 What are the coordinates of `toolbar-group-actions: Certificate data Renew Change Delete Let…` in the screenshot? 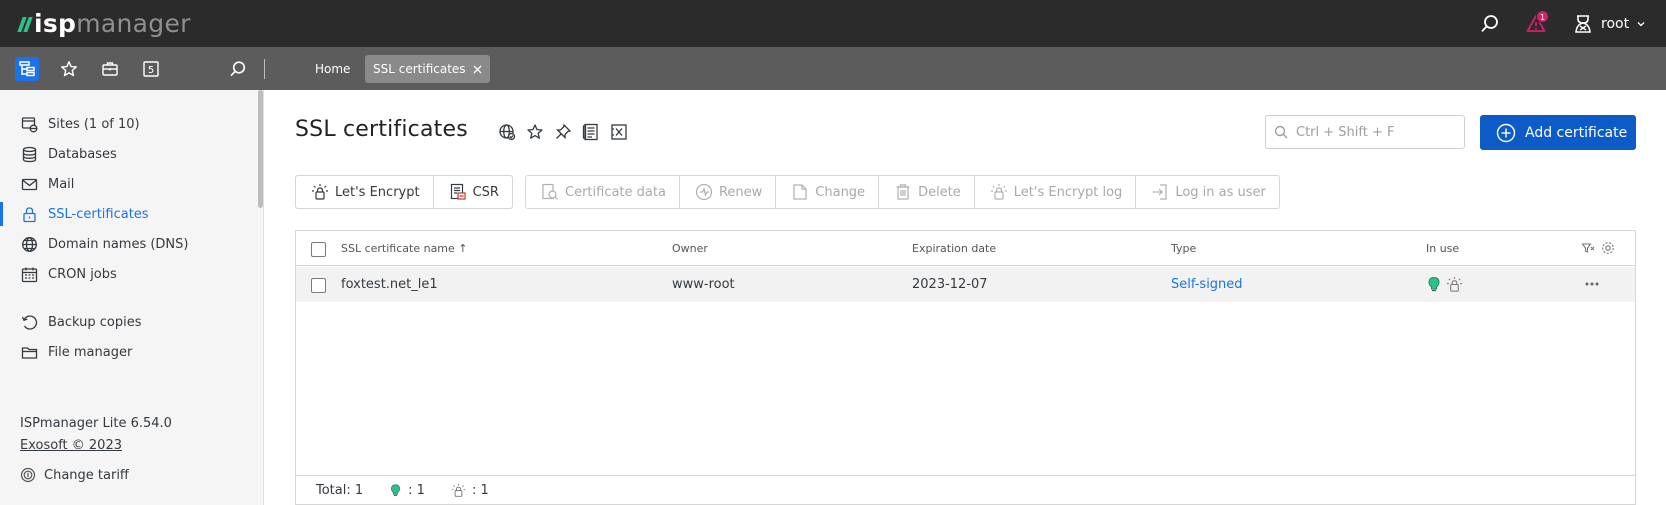 It's located at (902, 192).